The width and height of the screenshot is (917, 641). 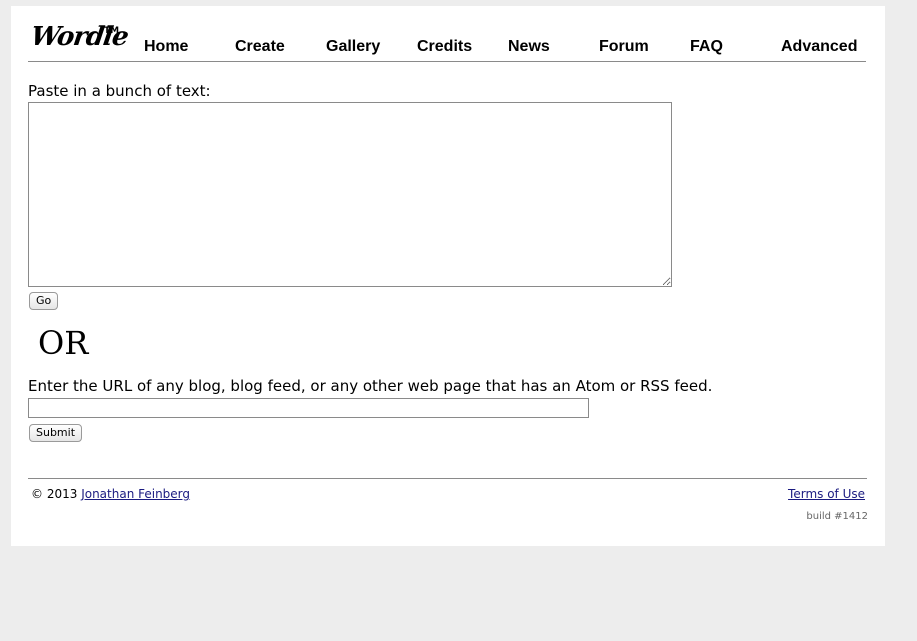 What do you see at coordinates (706, 47) in the screenshot?
I see `nav-faq: FAQ` at bounding box center [706, 47].